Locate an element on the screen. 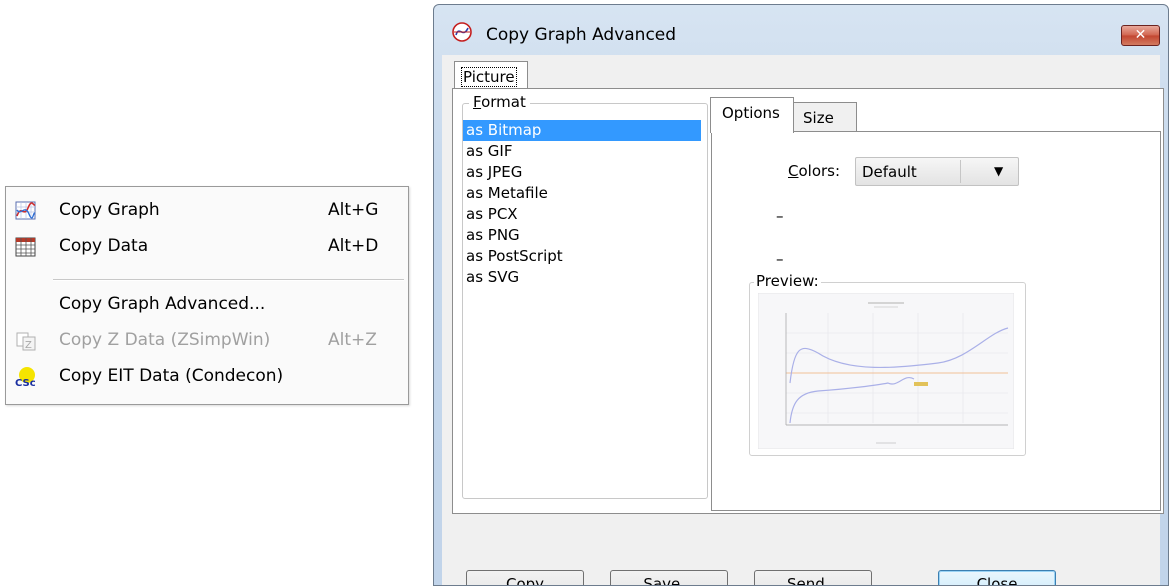 The image size is (1169, 586). menu-item-label: Copy Graph is located at coordinates (109, 210).